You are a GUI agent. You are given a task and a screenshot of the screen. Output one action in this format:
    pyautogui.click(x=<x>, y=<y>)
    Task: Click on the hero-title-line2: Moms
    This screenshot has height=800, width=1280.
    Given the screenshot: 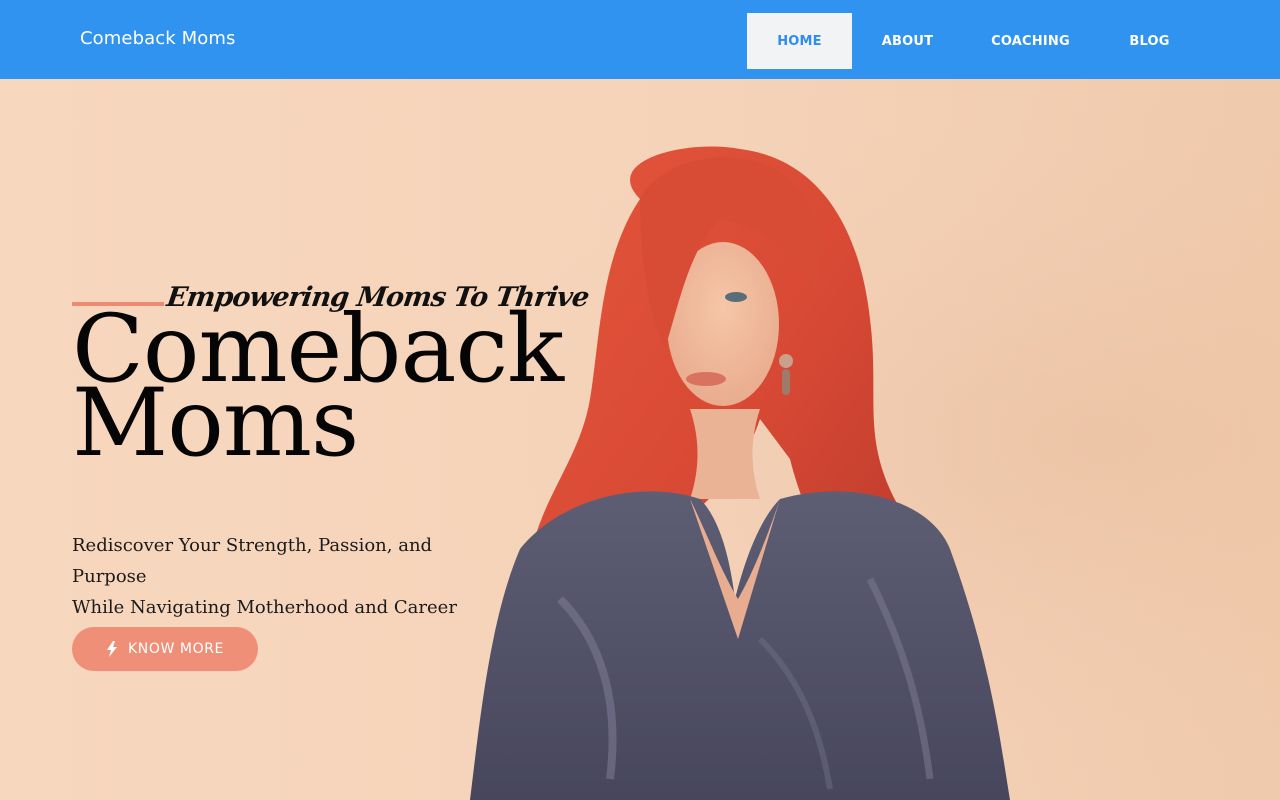 What is the action you would take?
    pyautogui.click(x=215, y=423)
    